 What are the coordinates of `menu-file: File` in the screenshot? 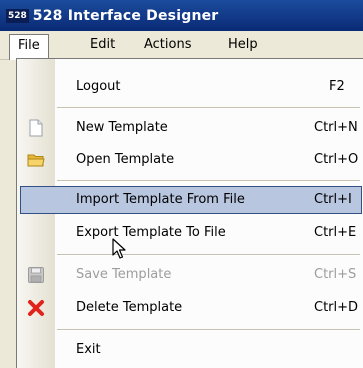 It's located at (29, 47).